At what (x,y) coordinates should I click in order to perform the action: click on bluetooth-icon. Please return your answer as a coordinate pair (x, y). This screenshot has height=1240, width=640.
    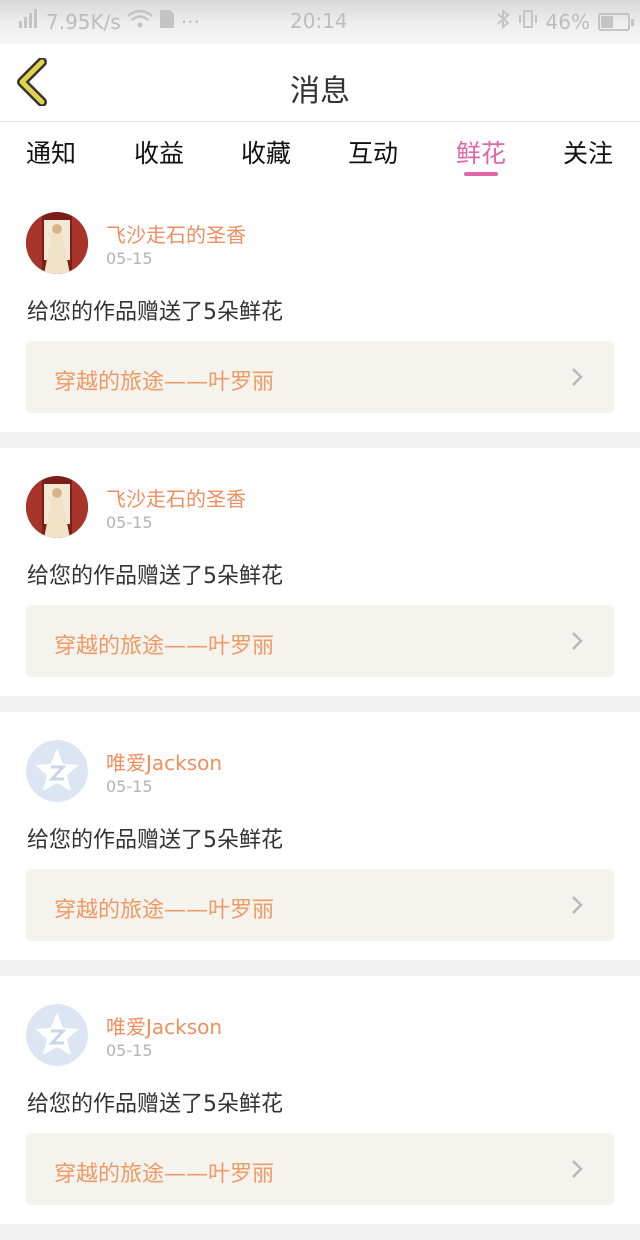
    Looking at the image, I should click on (503, 21).